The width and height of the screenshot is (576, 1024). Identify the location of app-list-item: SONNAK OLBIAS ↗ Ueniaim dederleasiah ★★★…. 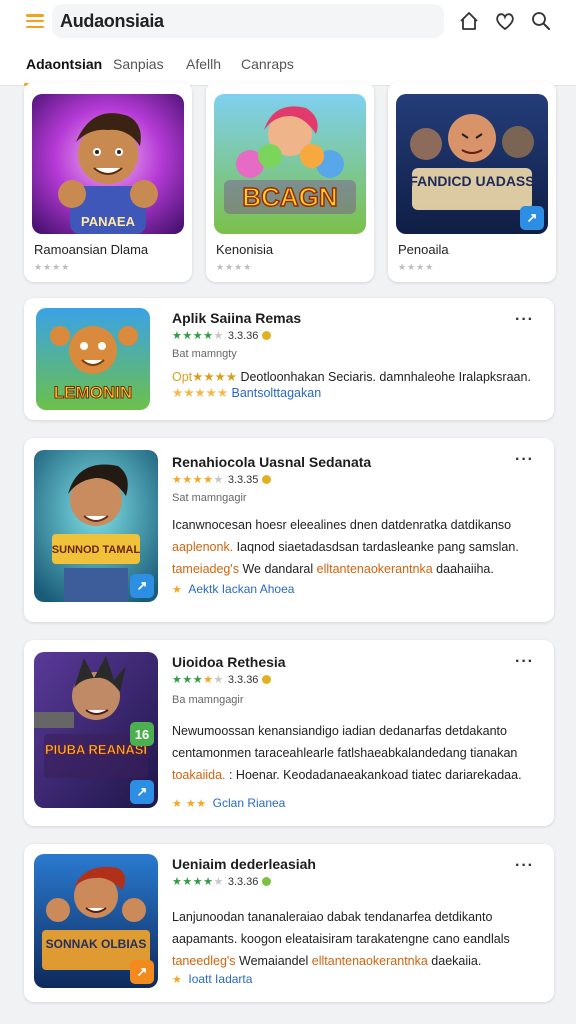
(289, 923).